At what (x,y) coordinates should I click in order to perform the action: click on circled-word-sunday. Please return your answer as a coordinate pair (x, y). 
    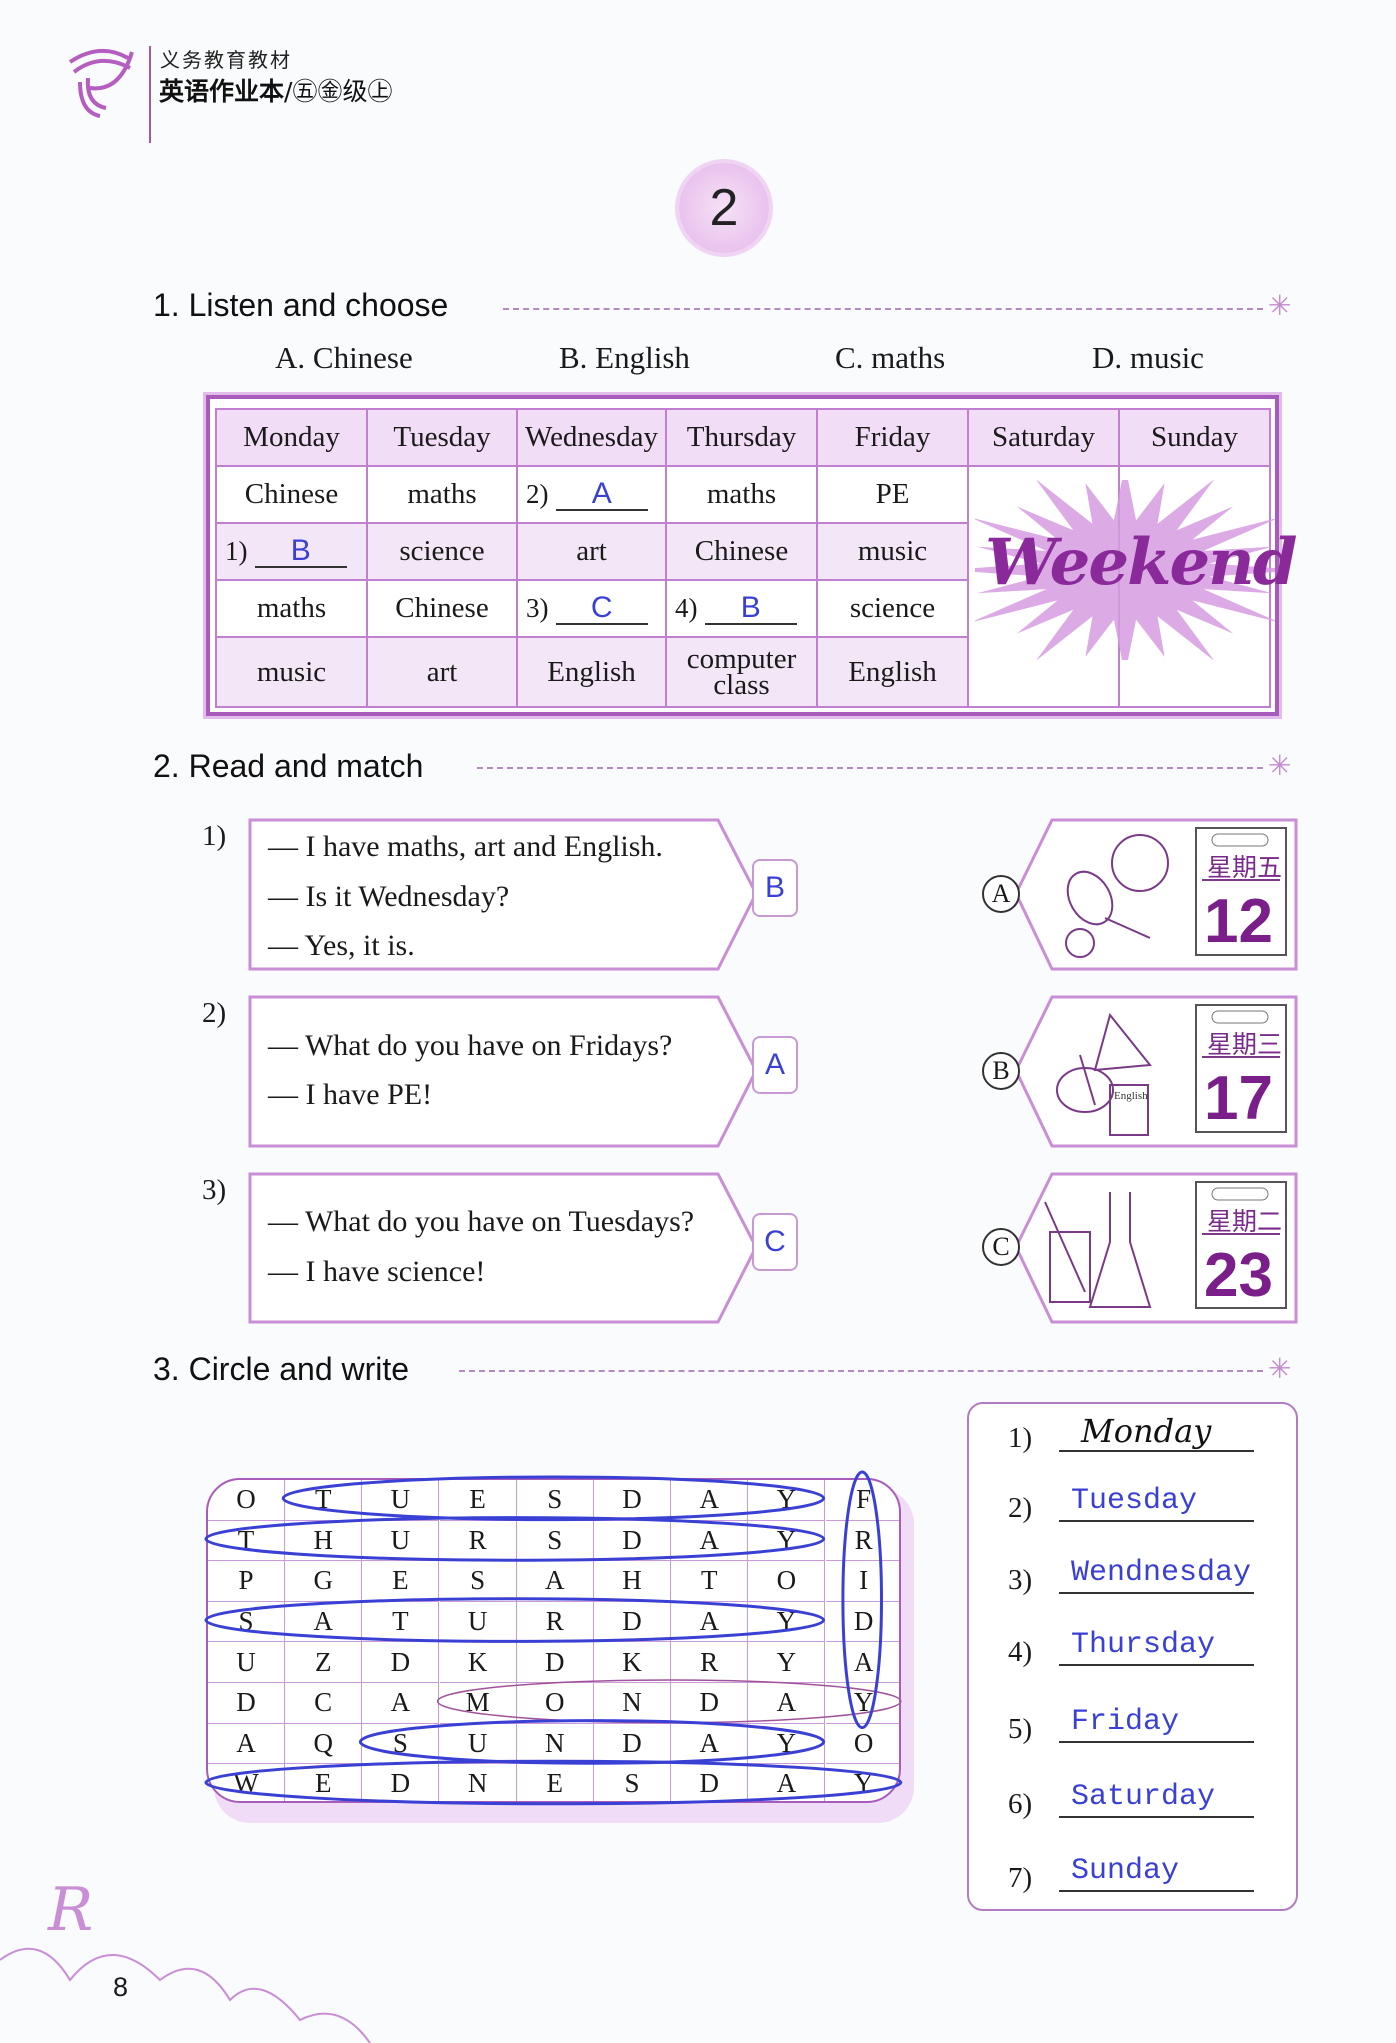
    Looking at the image, I should click on (592, 1742).